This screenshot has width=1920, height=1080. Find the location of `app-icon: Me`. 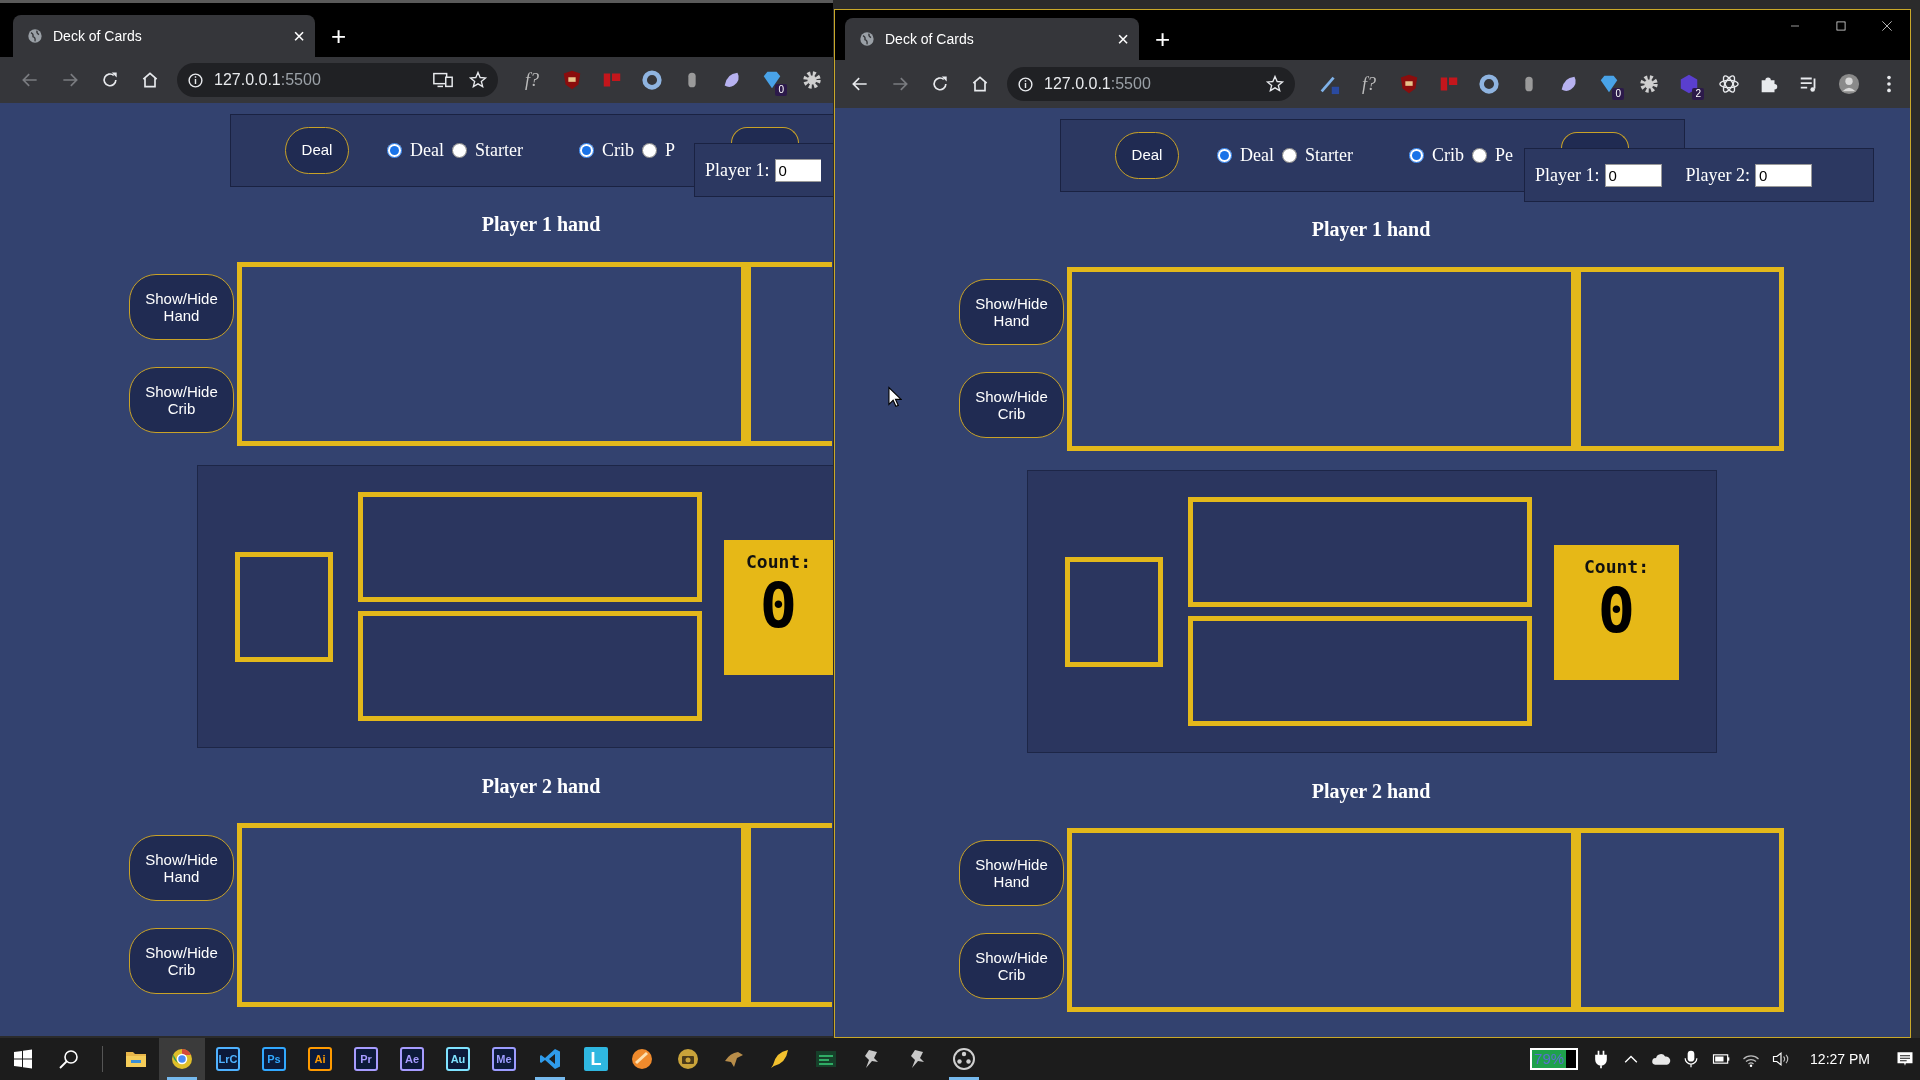

app-icon: Me is located at coordinates (504, 1059).